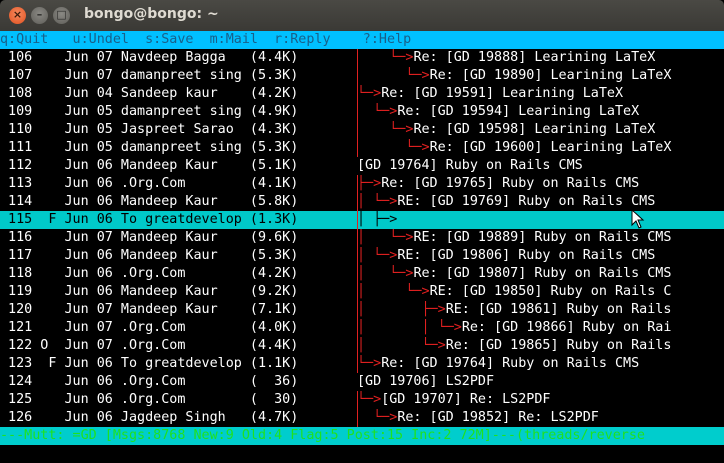 The width and height of the screenshot is (724, 463). I want to click on message-summary: 114 Jun 06 Mandeep Kaur (5.8K), so click(149, 201).